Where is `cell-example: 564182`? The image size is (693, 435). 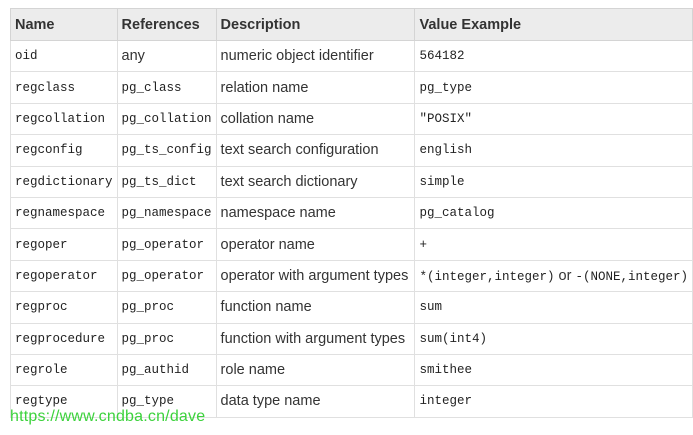 cell-example: 564182 is located at coordinates (553, 56).